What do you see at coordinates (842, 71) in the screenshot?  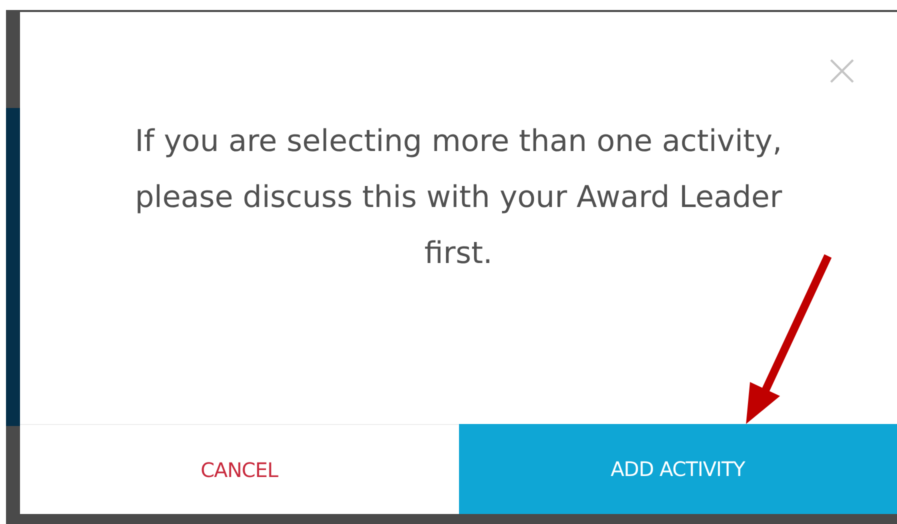 I see `close-icon` at bounding box center [842, 71].